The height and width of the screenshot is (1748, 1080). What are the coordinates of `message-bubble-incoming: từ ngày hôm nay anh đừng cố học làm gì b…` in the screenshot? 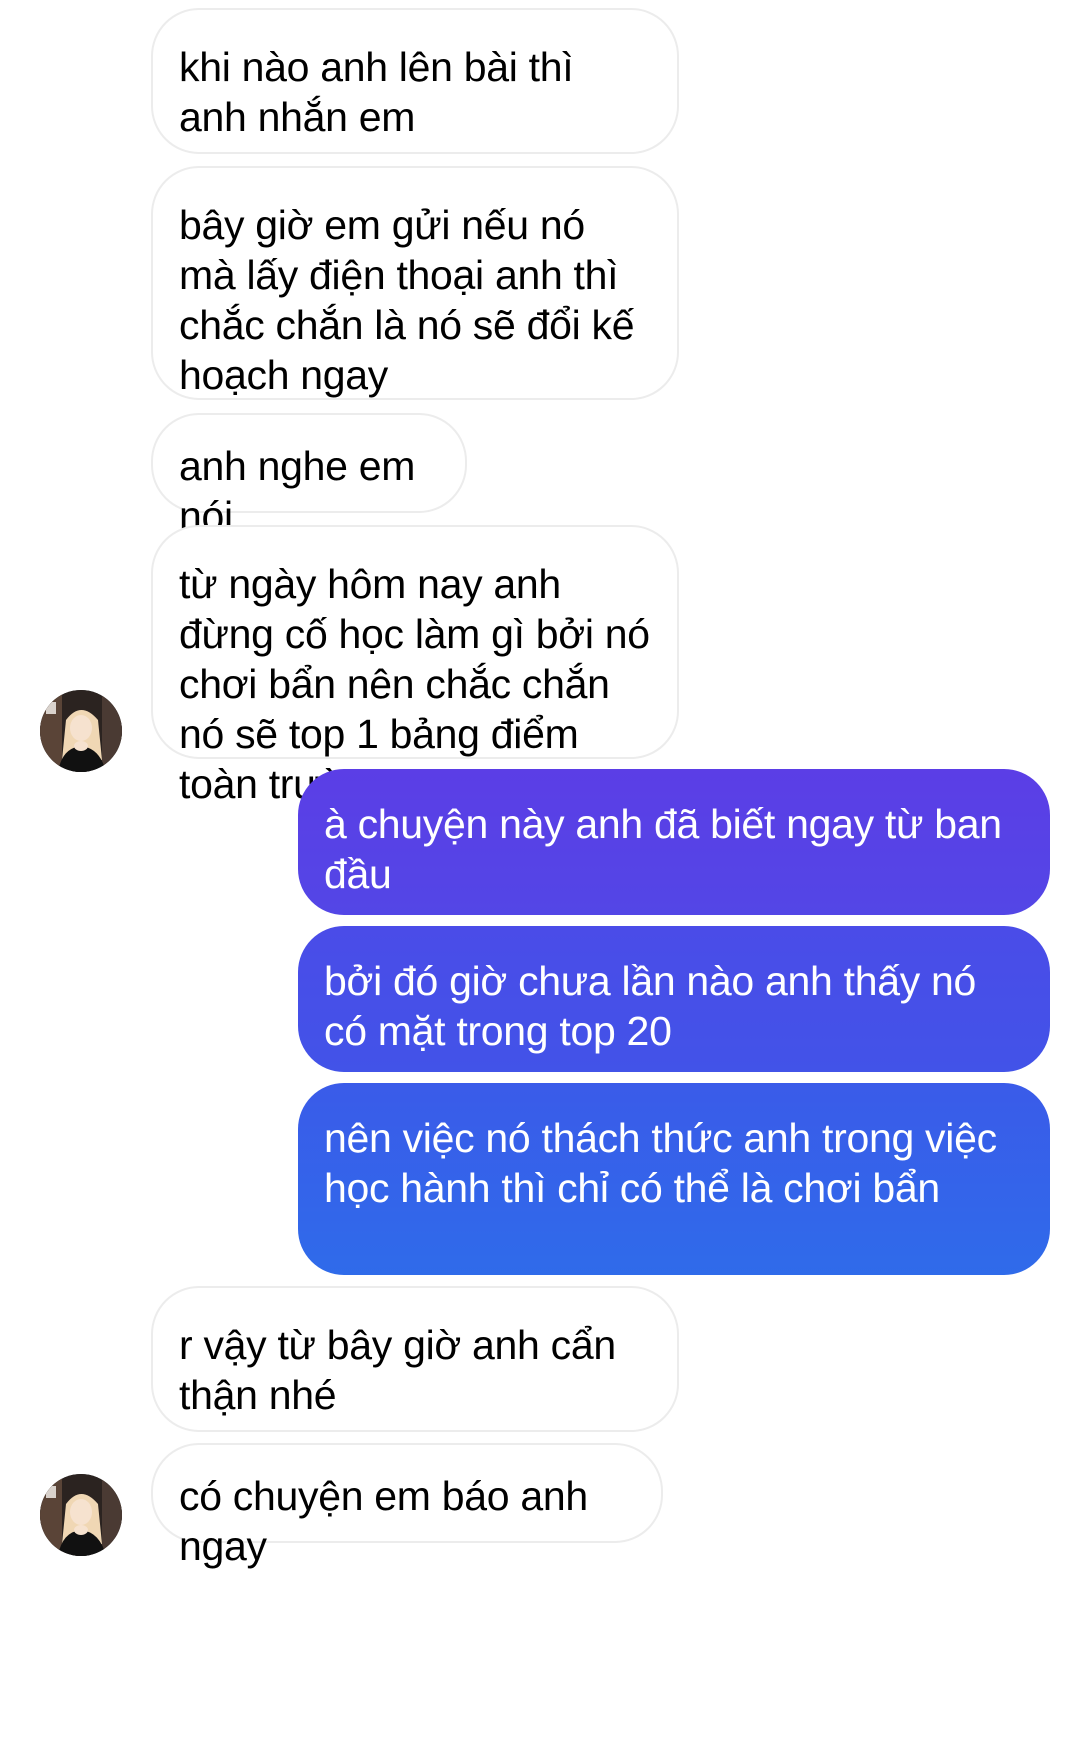 It's located at (415, 666).